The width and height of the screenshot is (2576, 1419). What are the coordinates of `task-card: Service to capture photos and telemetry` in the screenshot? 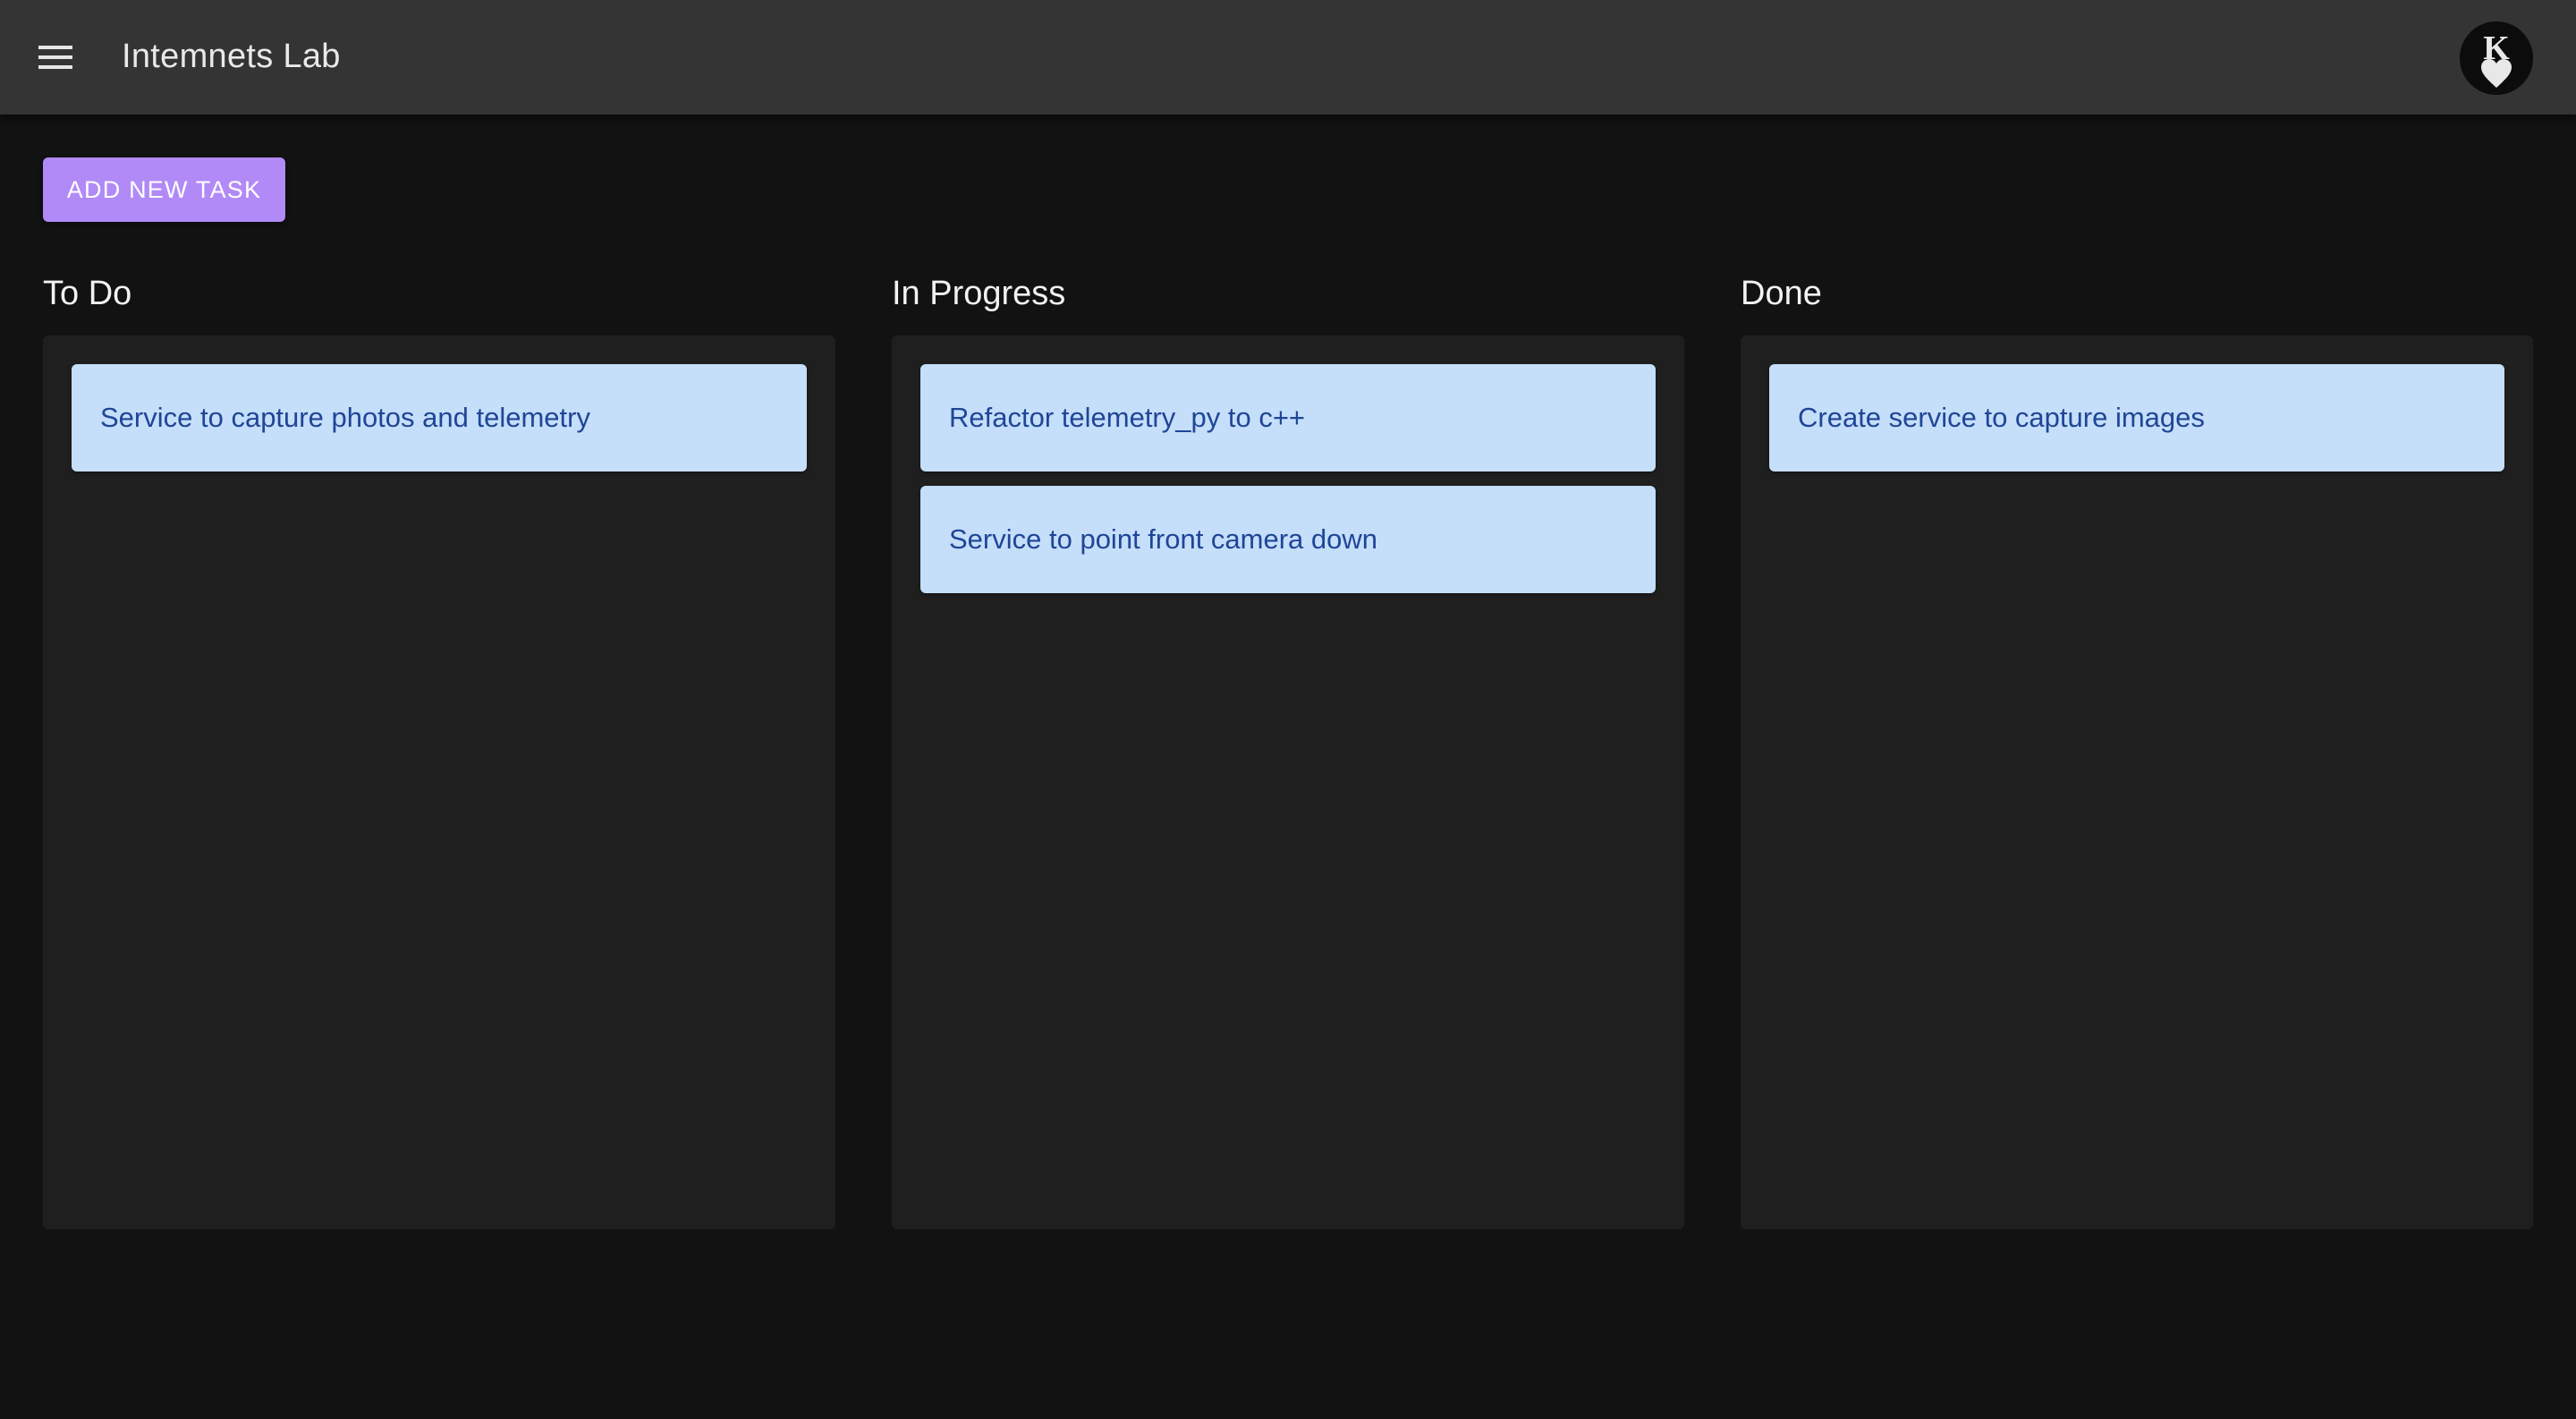 It's located at (439, 418).